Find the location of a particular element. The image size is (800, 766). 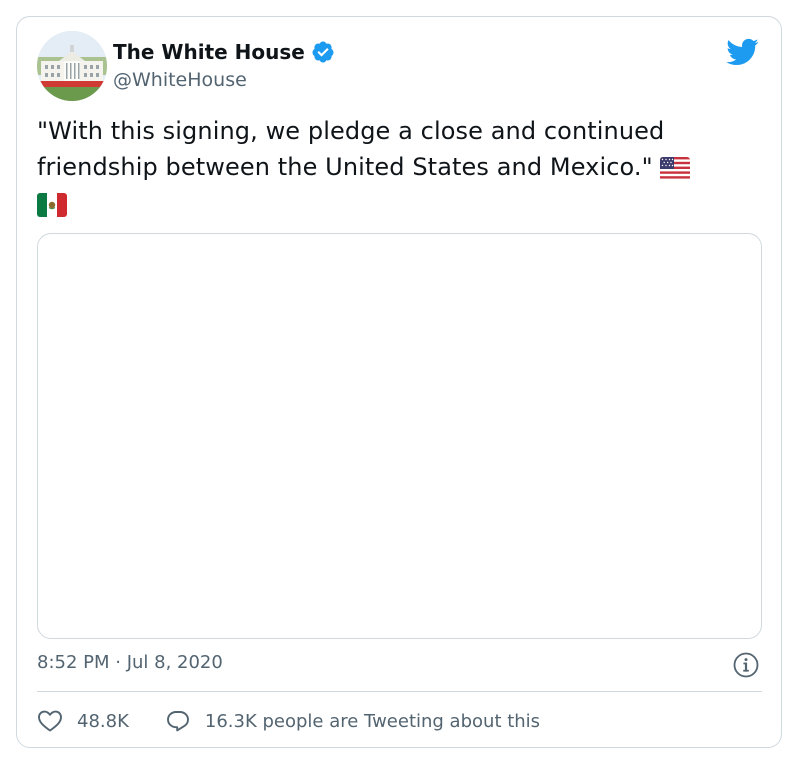

divider is located at coordinates (399, 691).